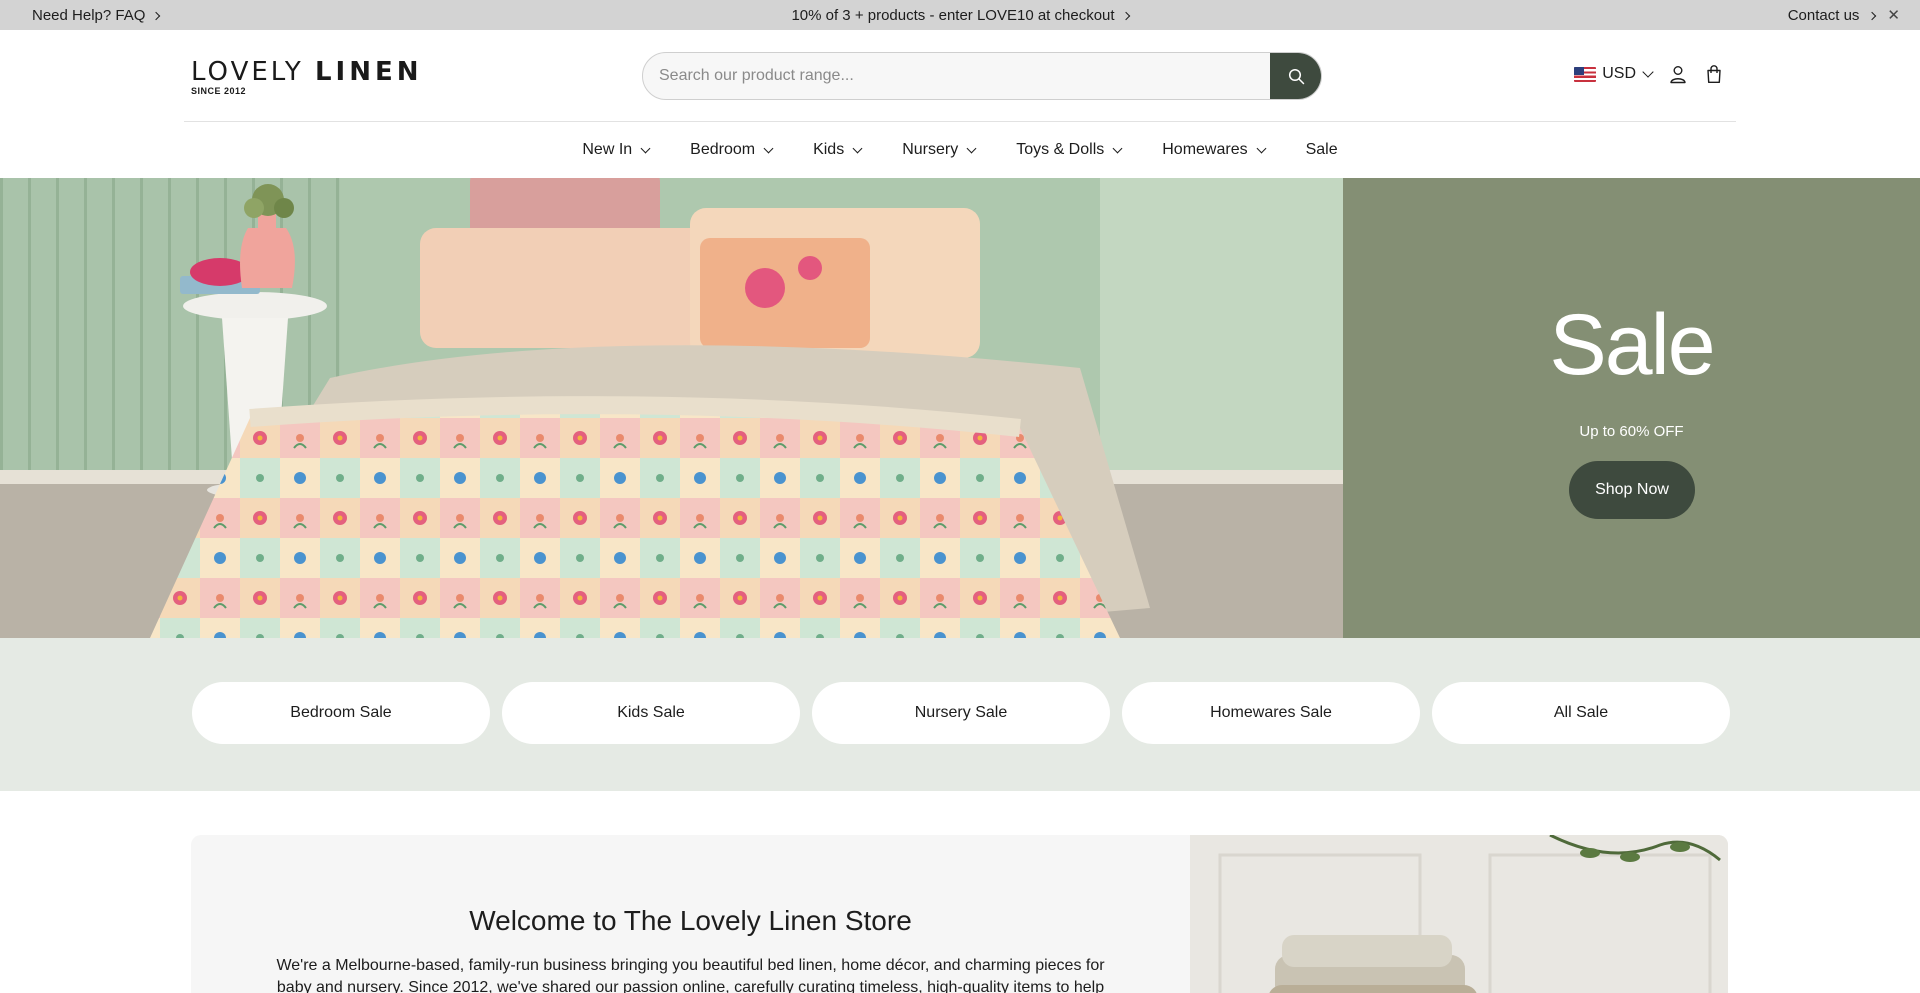 The image size is (1920, 993). Describe the element at coordinates (1678, 74) in the screenshot. I see `account-icon` at that location.